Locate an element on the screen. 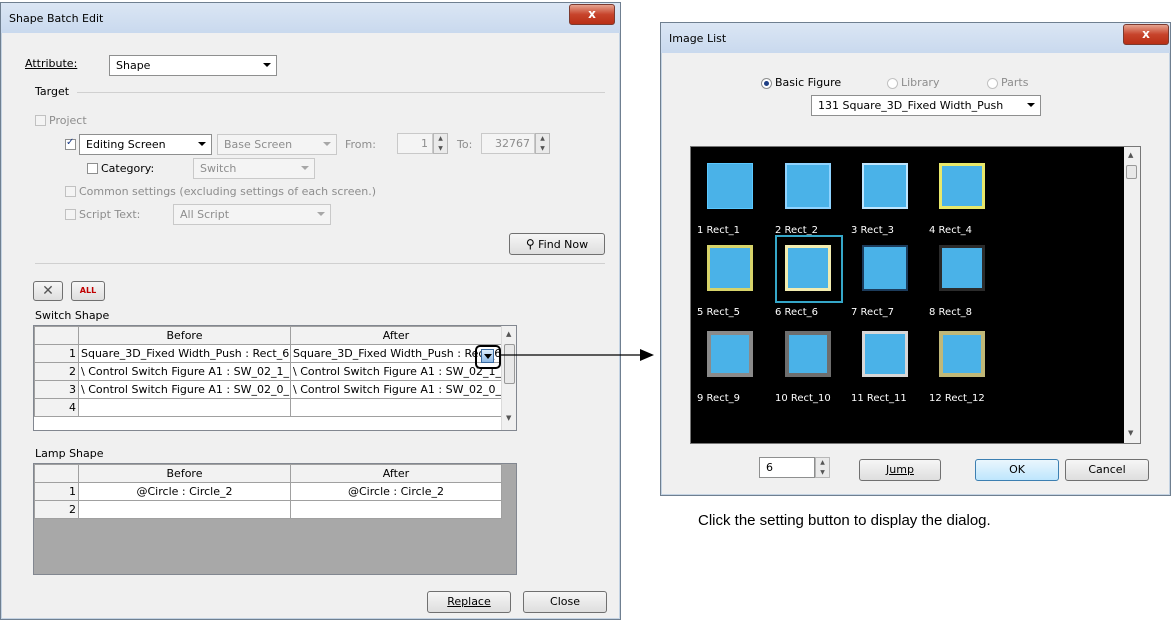 This screenshot has height=621, width=1171. attribute-select: Shape is located at coordinates (193, 65).